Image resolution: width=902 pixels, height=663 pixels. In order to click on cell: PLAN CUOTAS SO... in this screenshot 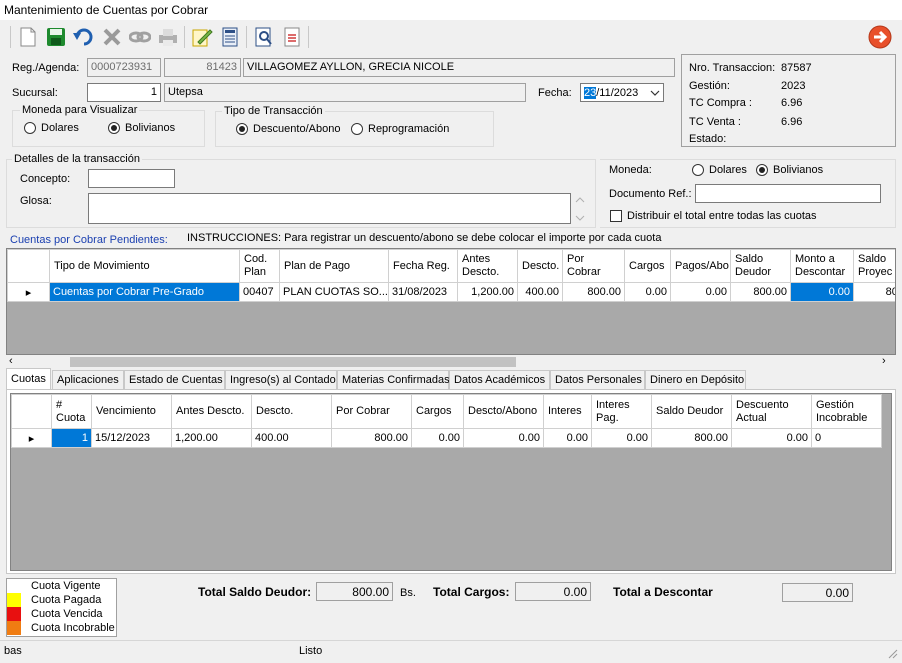, I will do `click(334, 292)`.